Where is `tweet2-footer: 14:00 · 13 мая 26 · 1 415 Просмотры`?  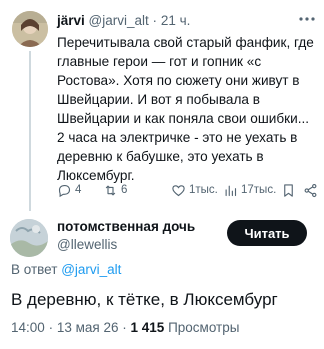
tweet2-footer: 14:00 · 13 мая 26 · 1 415 Просмотры is located at coordinates (125, 327).